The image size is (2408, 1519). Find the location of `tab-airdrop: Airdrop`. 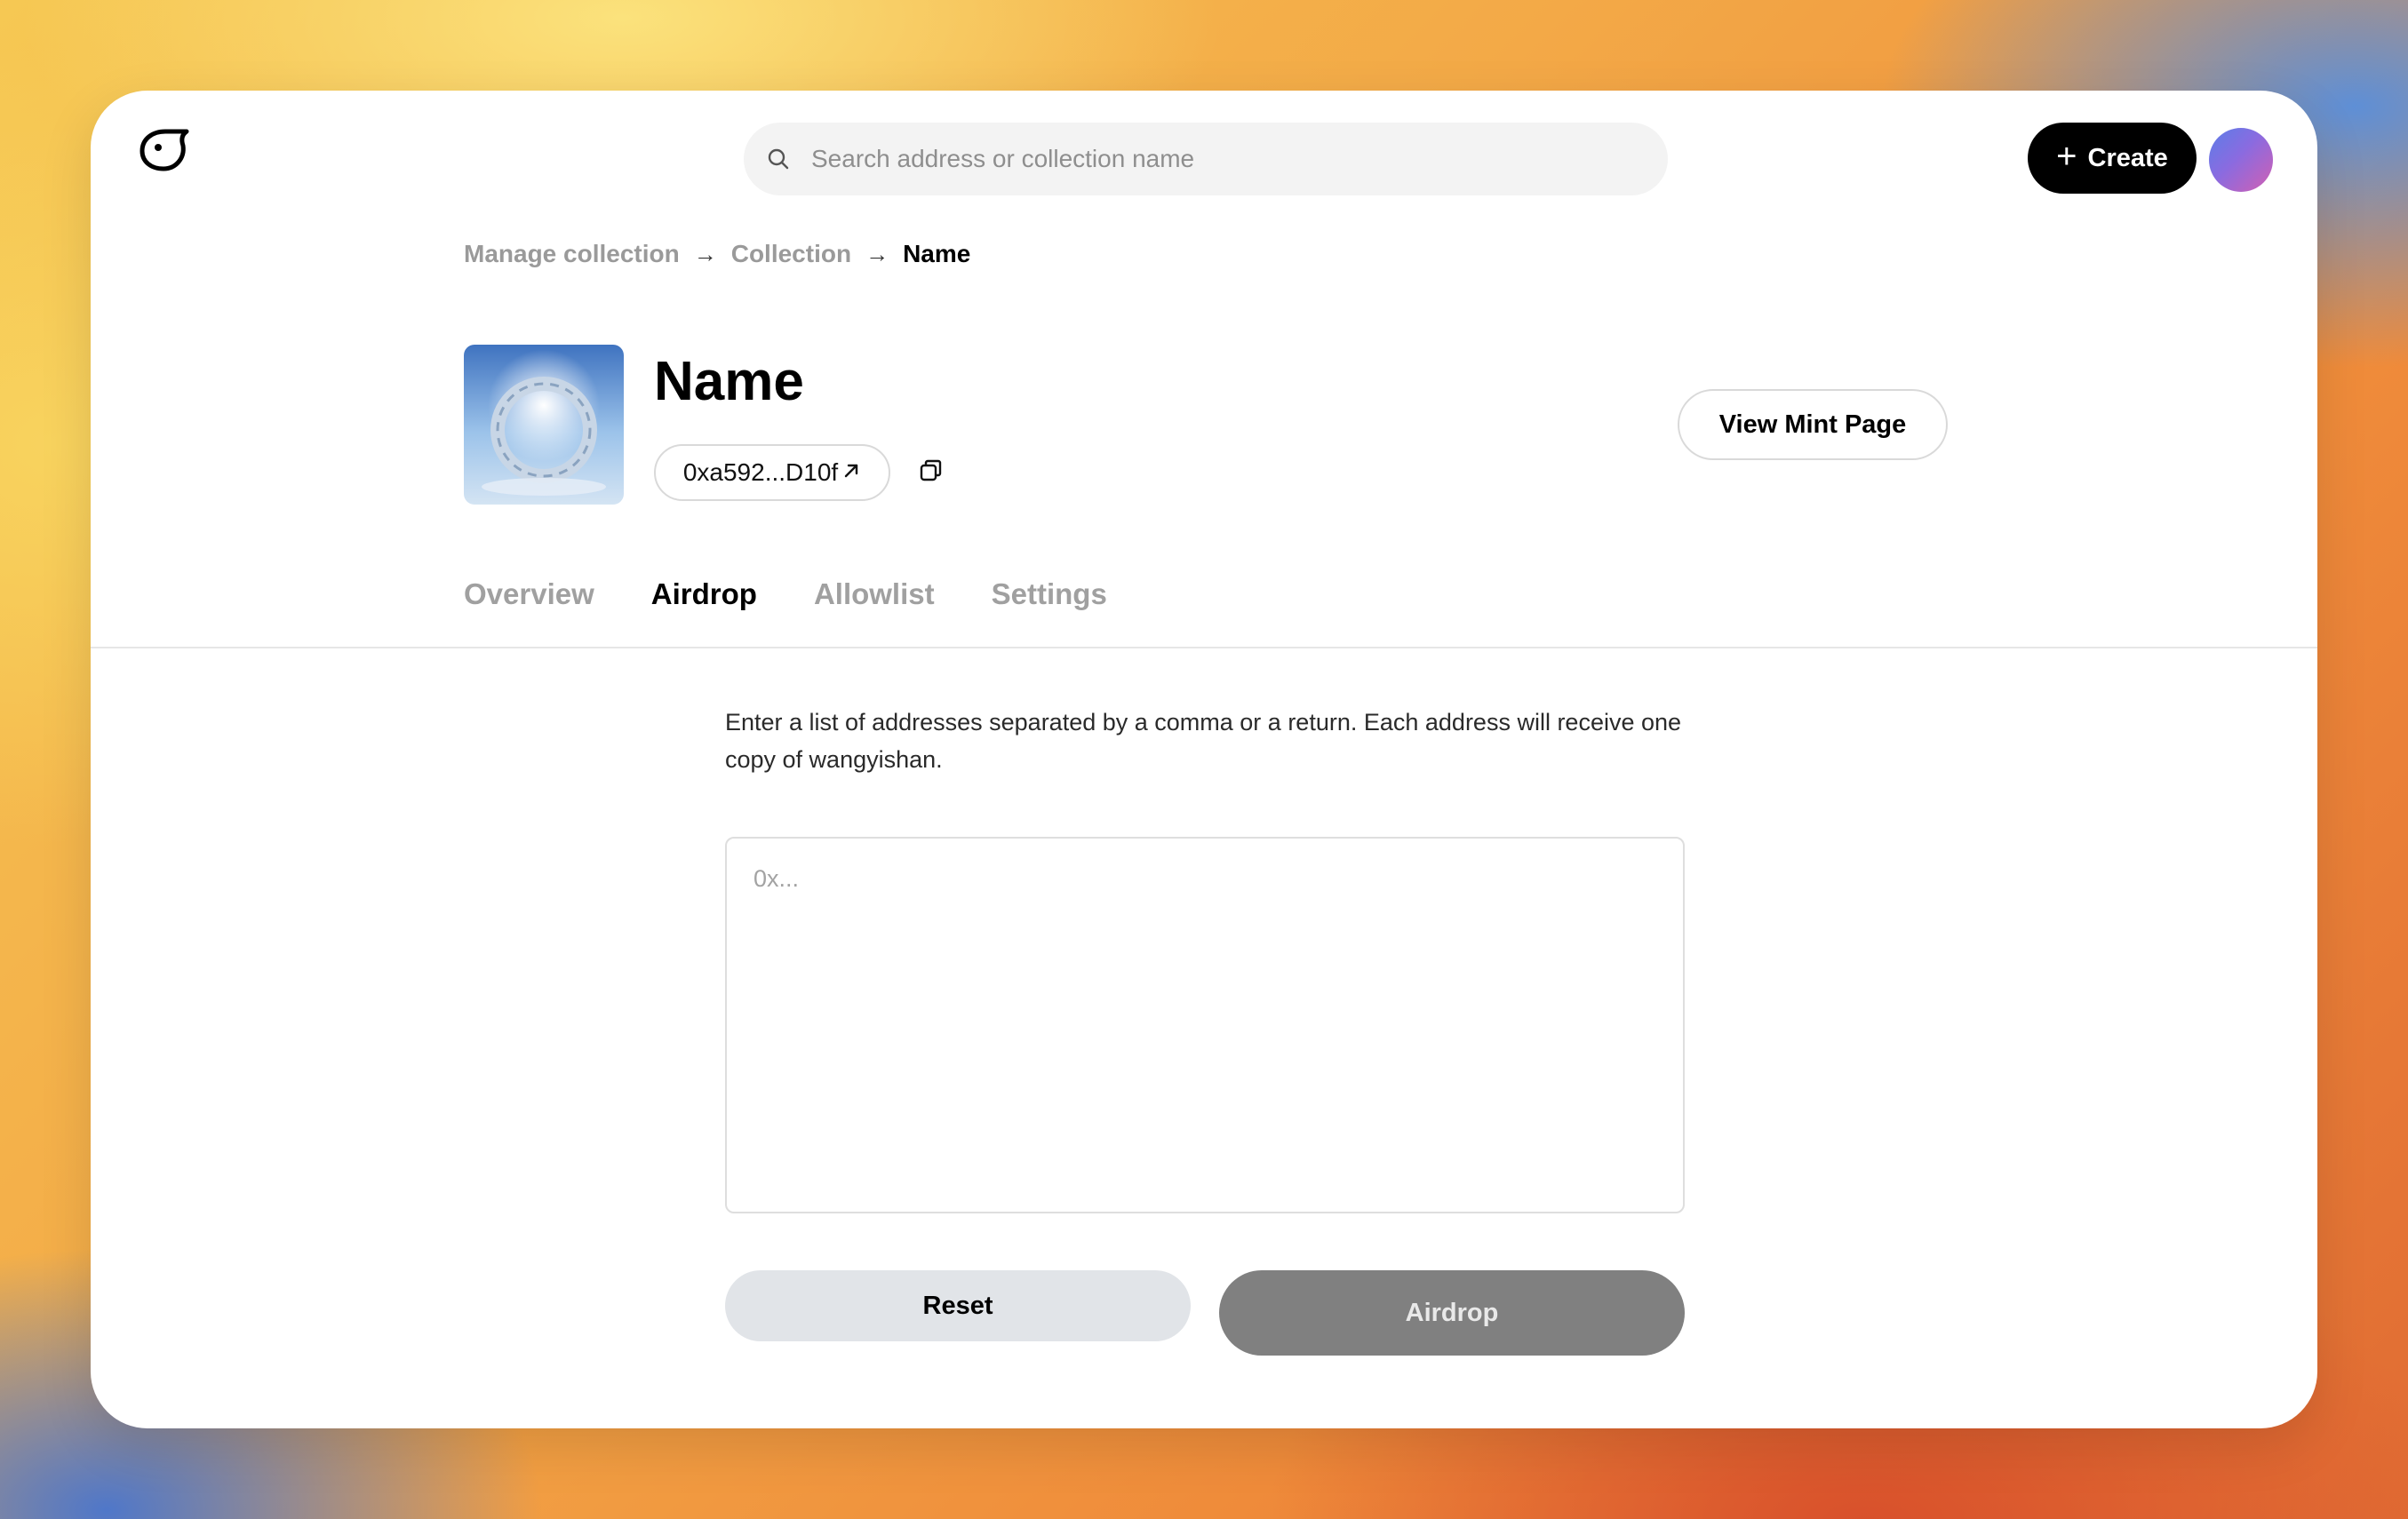

tab-airdrop: Airdrop is located at coordinates (704, 594).